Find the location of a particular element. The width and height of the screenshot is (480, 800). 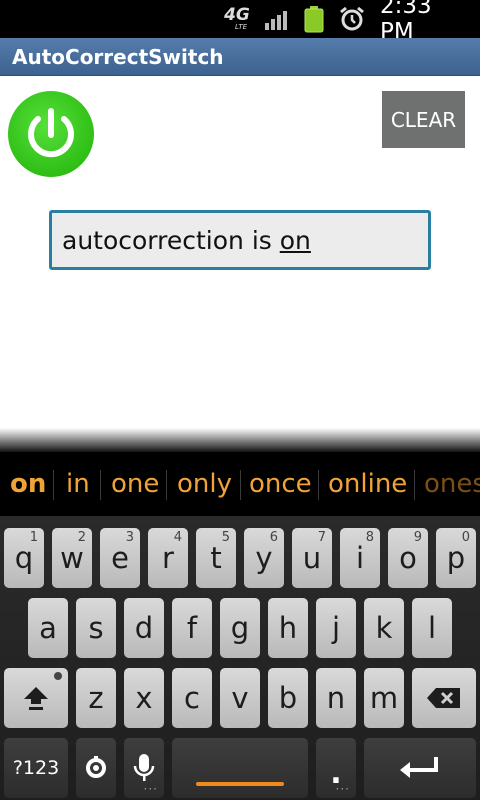

suggestion-item: one is located at coordinates (135, 484).